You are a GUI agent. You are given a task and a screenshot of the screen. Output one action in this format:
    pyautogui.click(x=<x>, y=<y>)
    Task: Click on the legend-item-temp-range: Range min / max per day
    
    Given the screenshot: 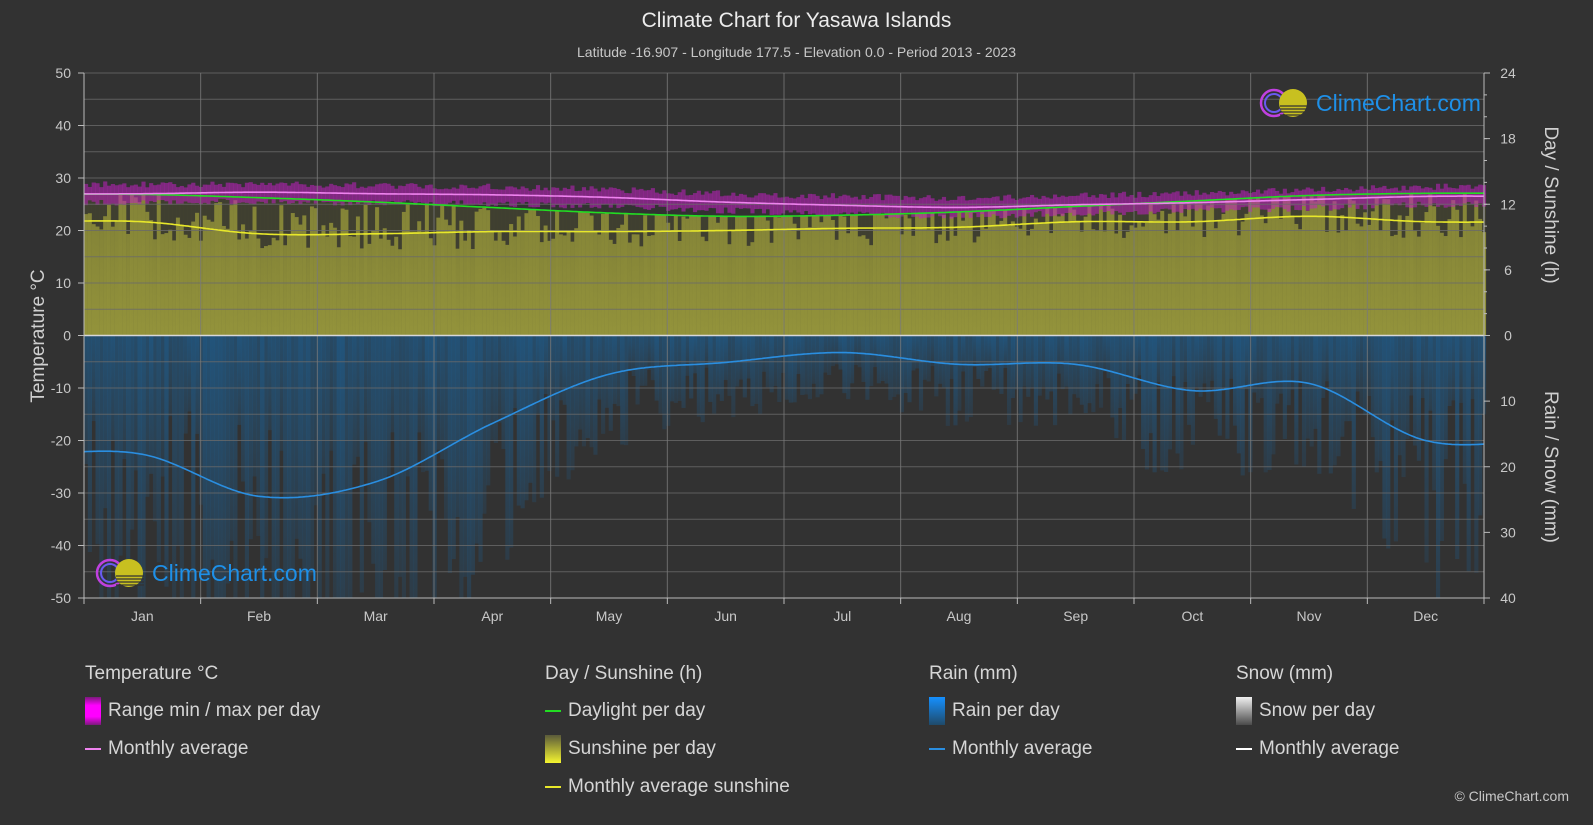 What is the action you would take?
    pyautogui.click(x=202, y=711)
    